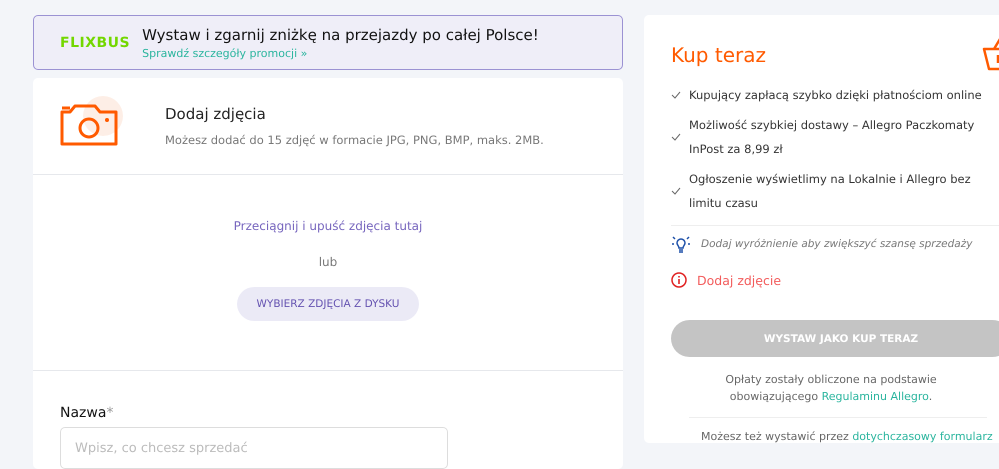  I want to click on photos-title: Dodaj zdjęcia, so click(216, 114).